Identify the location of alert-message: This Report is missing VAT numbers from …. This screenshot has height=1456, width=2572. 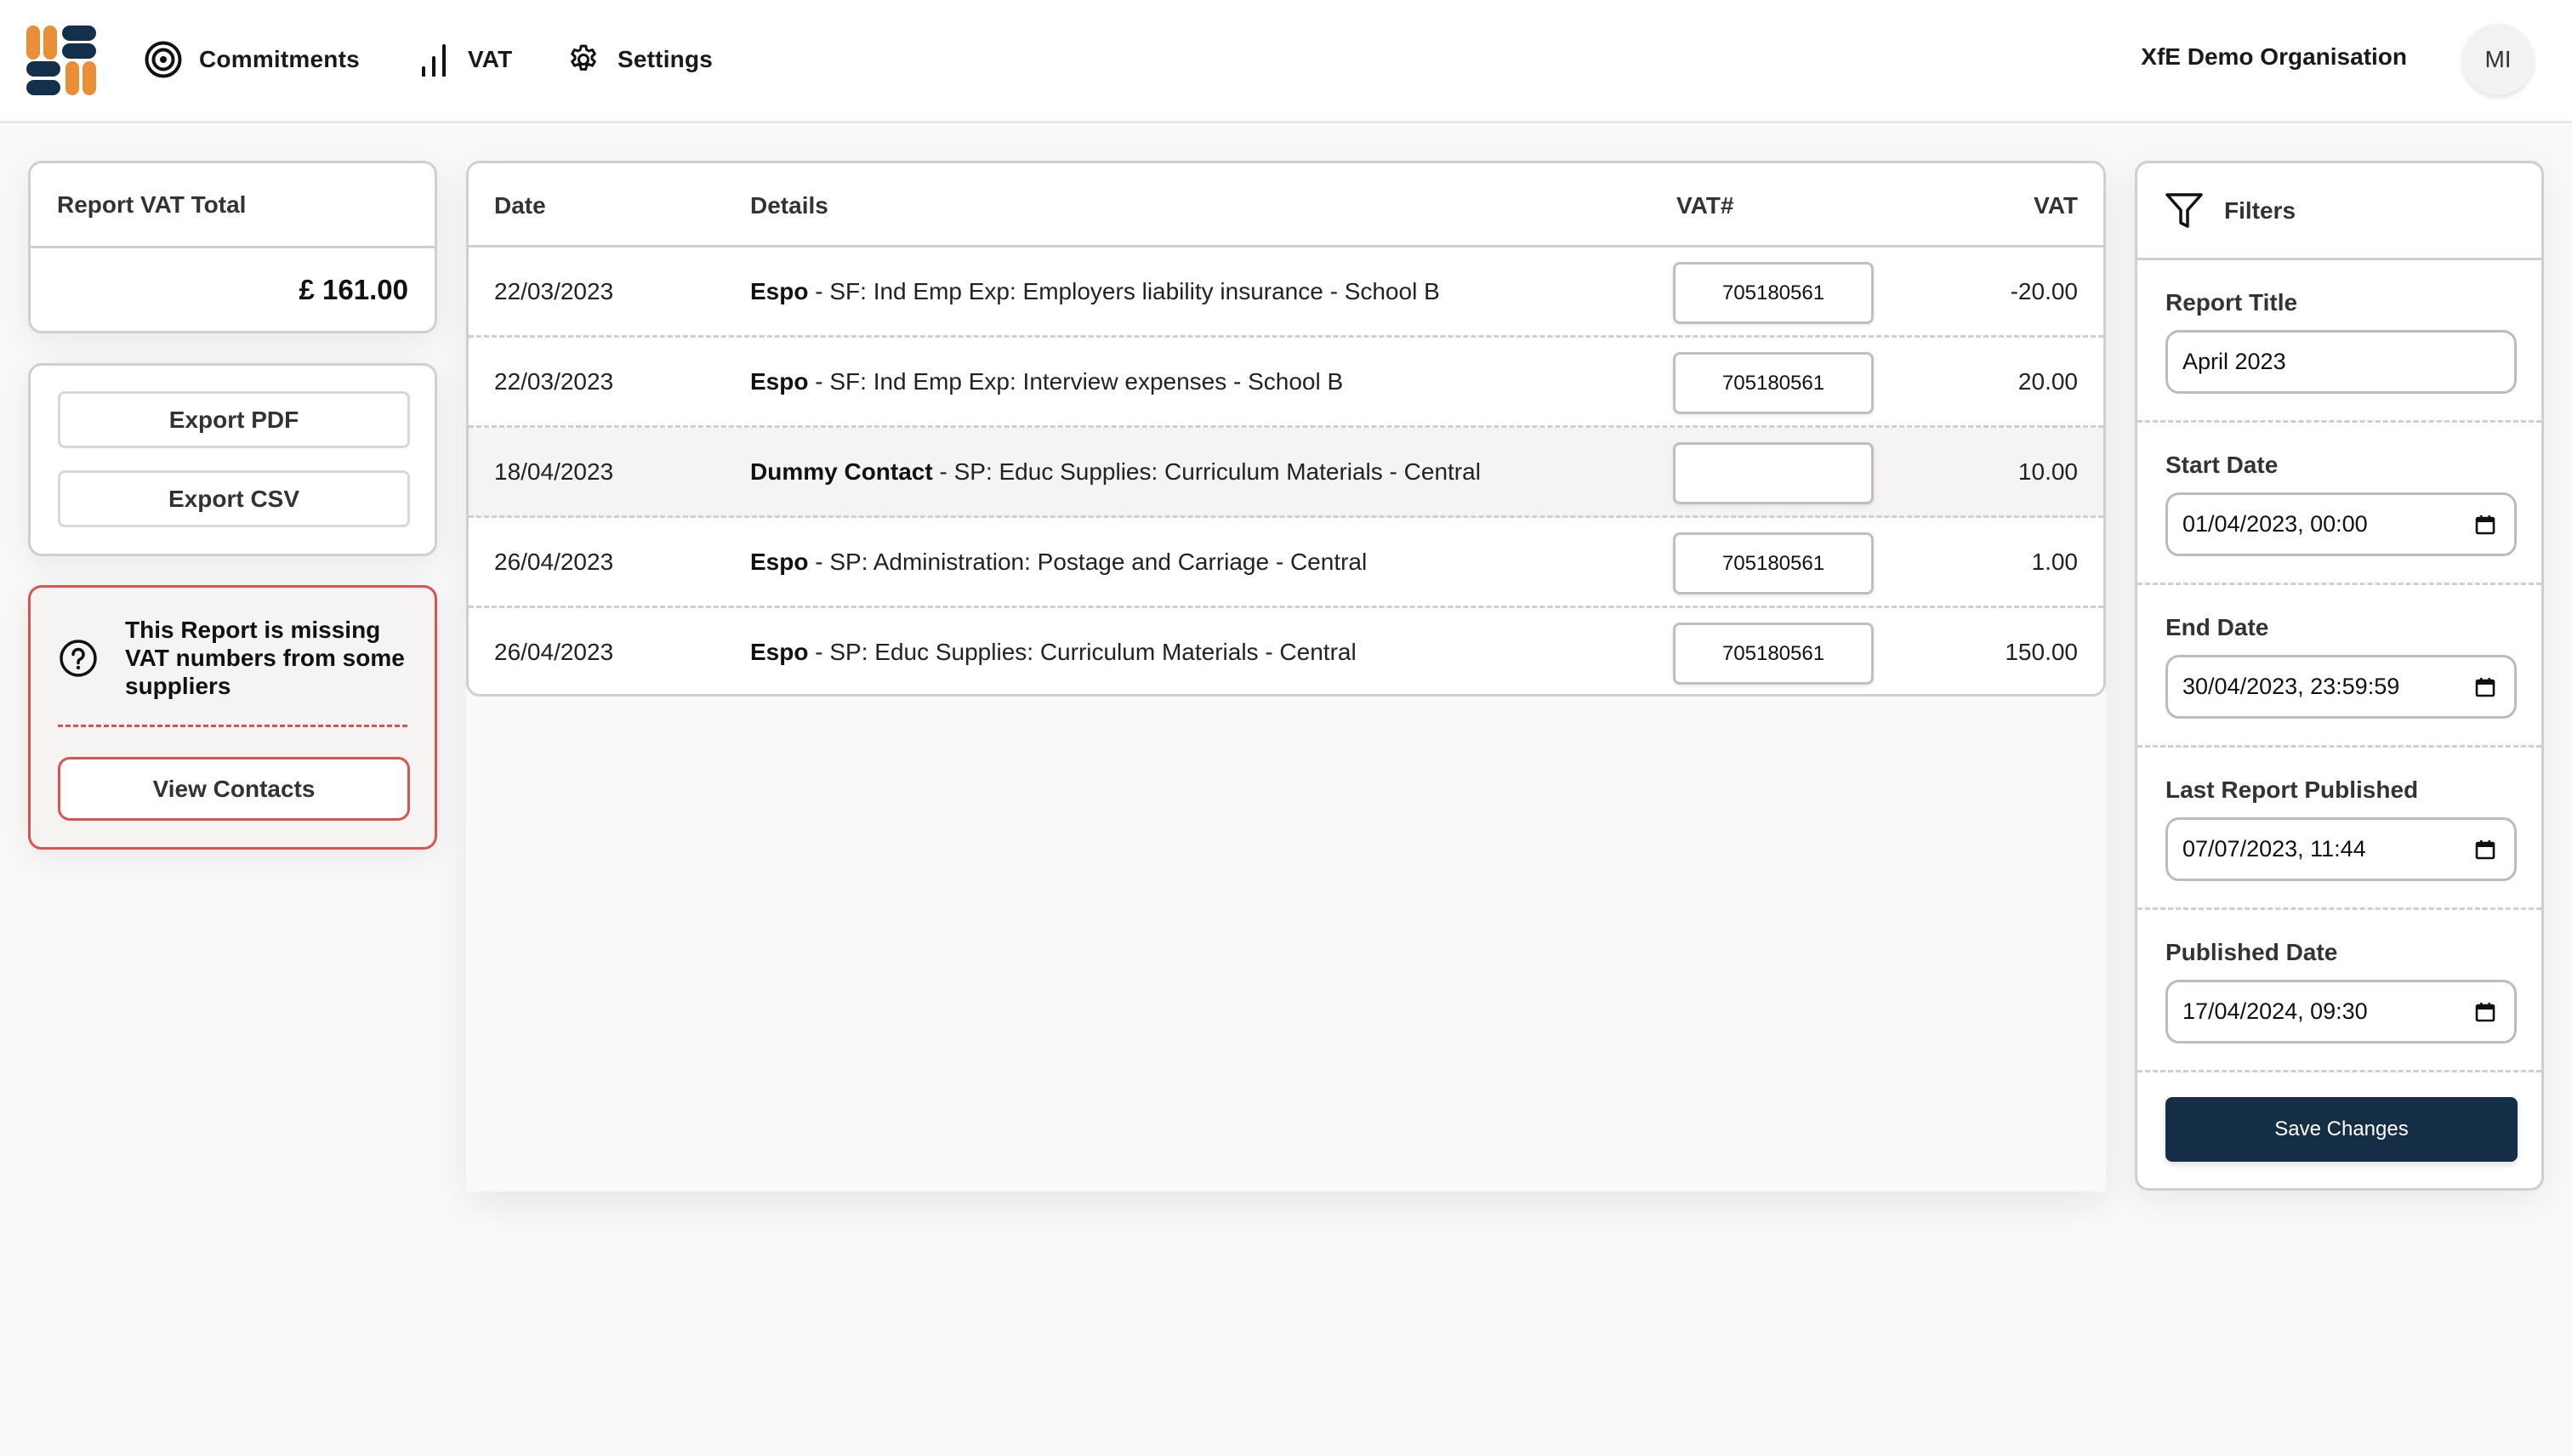
(265, 658).